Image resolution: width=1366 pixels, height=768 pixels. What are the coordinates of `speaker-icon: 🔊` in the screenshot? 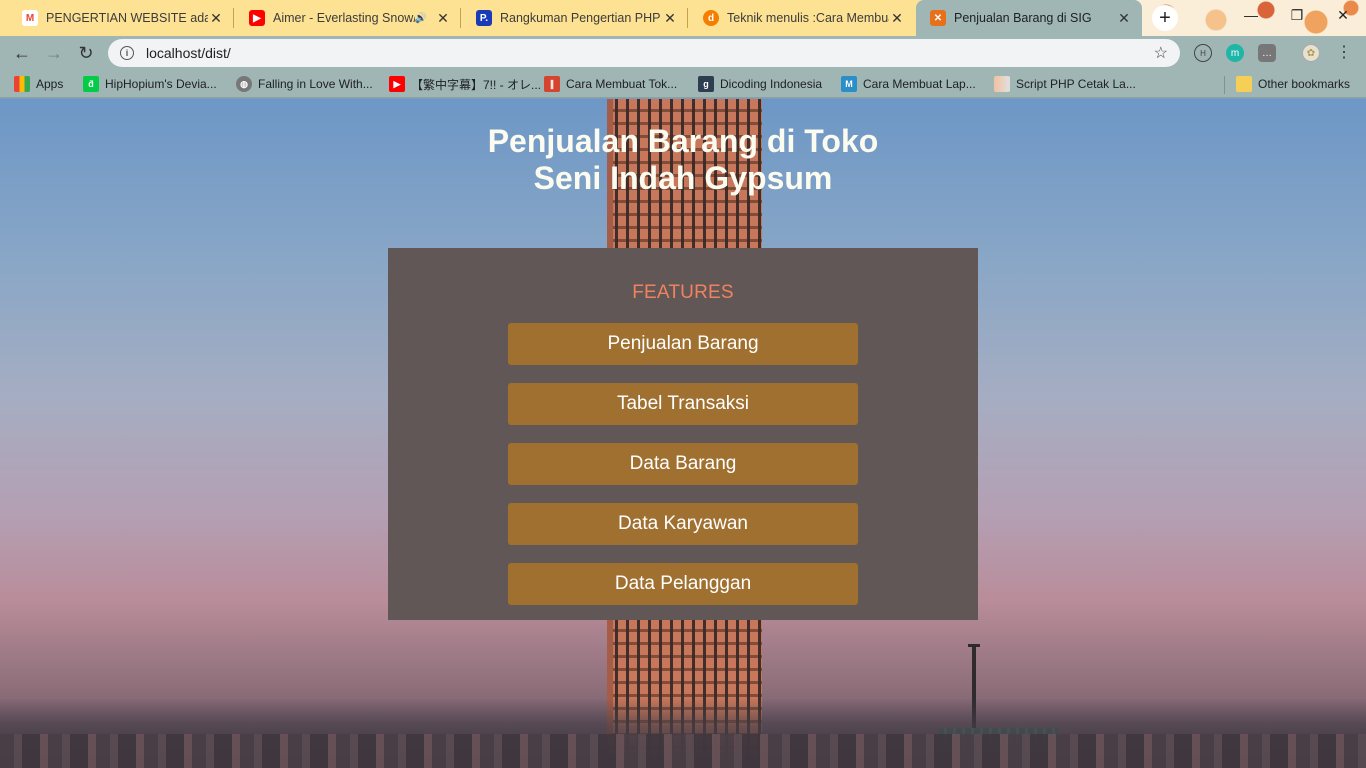 It's located at (421, 18).